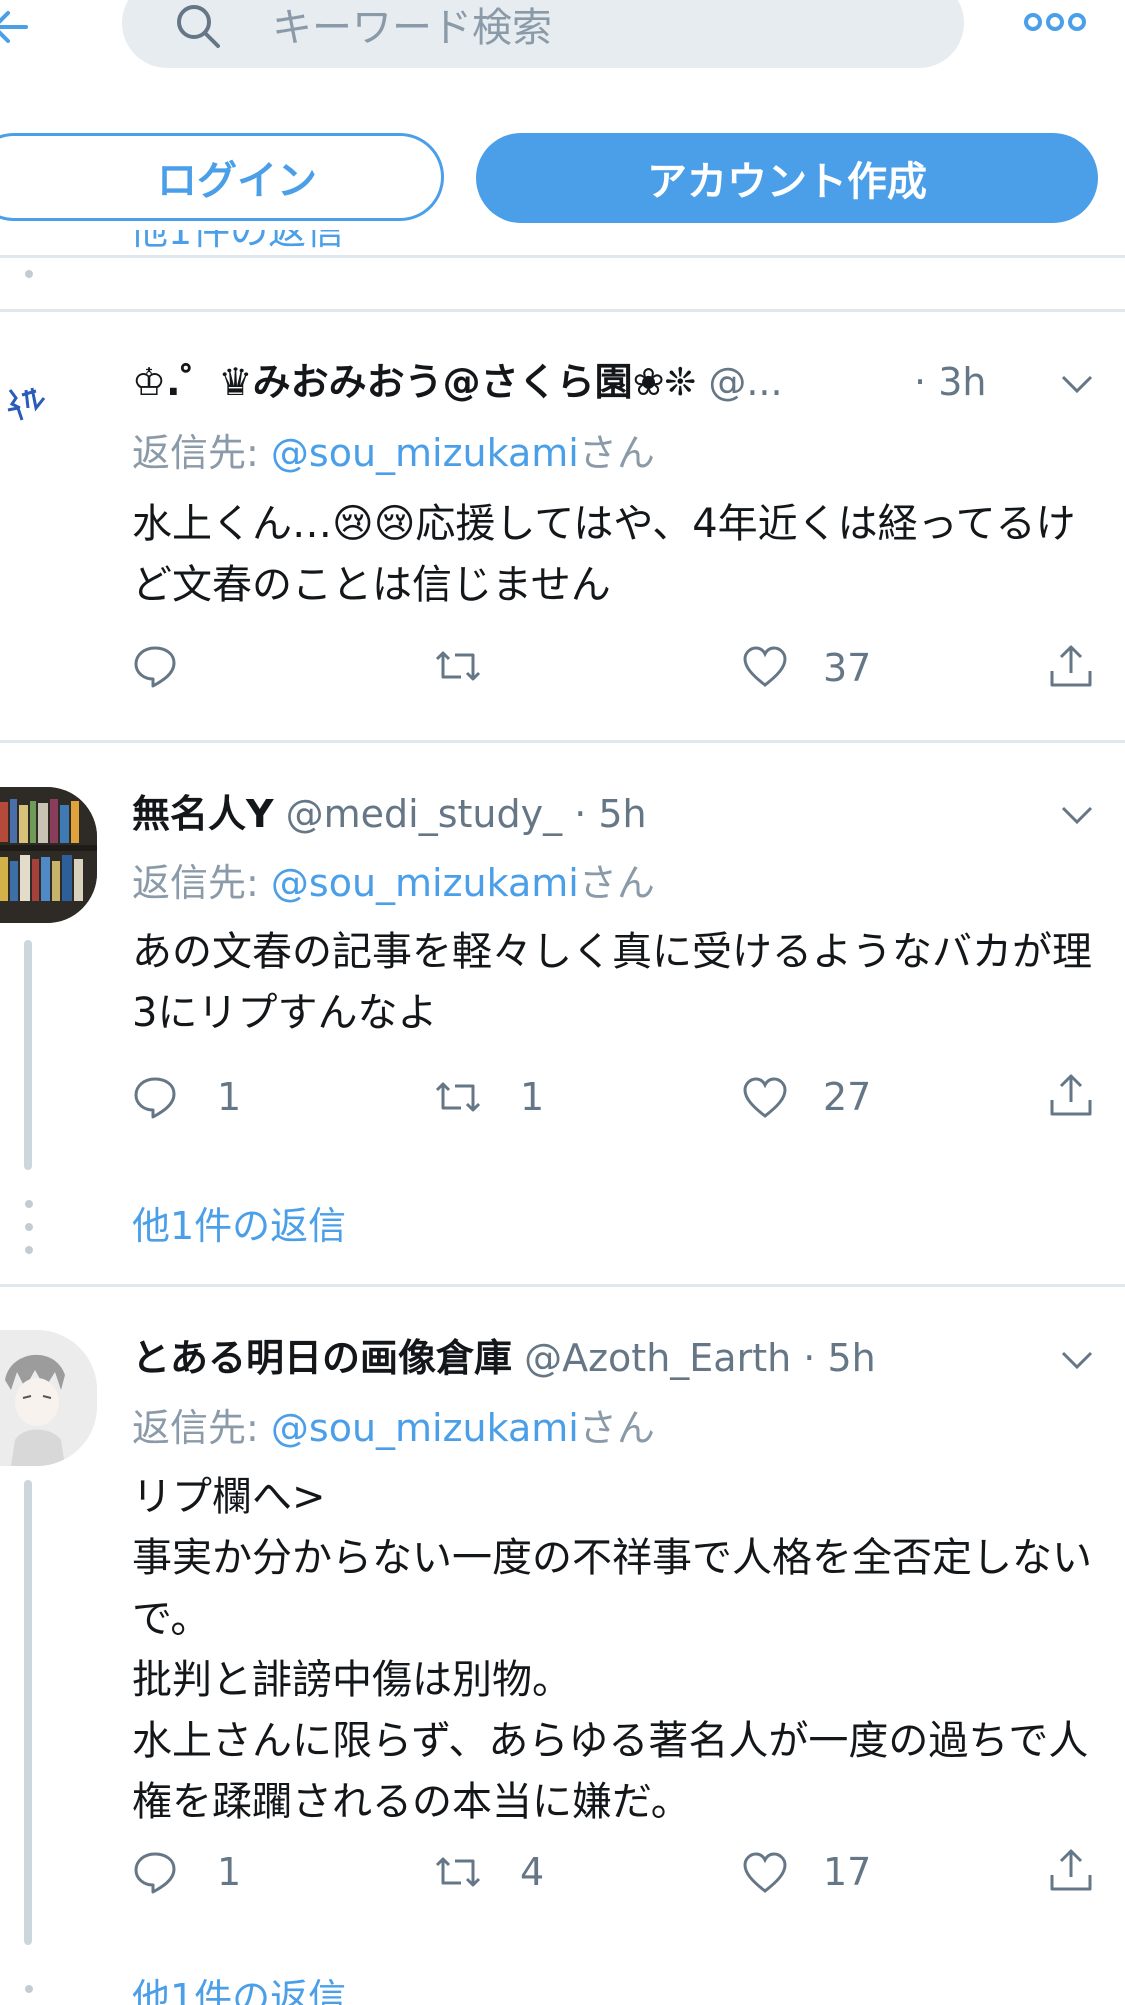  What do you see at coordinates (424, 814) in the screenshot?
I see `handle: @medi_study_` at bounding box center [424, 814].